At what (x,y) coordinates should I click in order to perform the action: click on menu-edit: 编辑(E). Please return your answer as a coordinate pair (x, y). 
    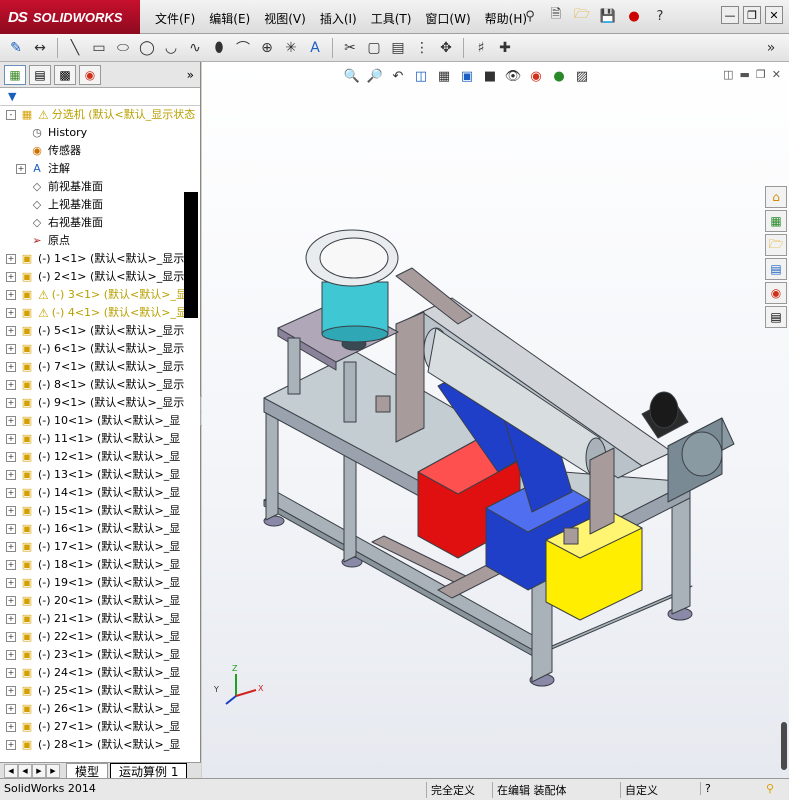
    Looking at the image, I should click on (229, 18).